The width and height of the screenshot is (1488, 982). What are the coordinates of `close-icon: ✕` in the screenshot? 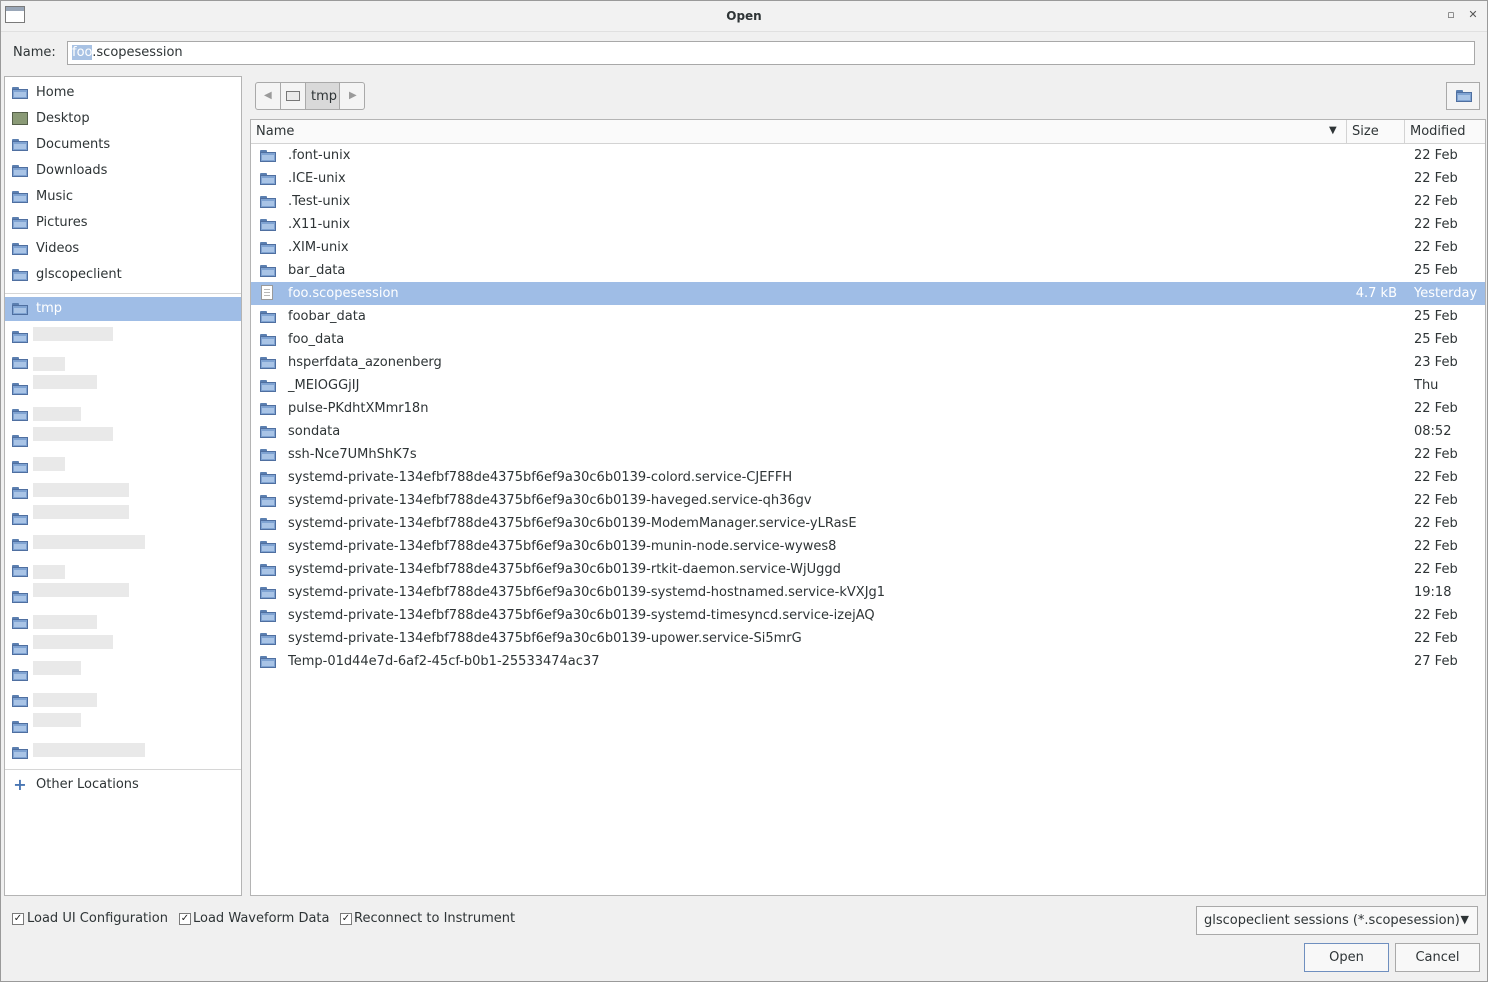 It's located at (1473, 15).